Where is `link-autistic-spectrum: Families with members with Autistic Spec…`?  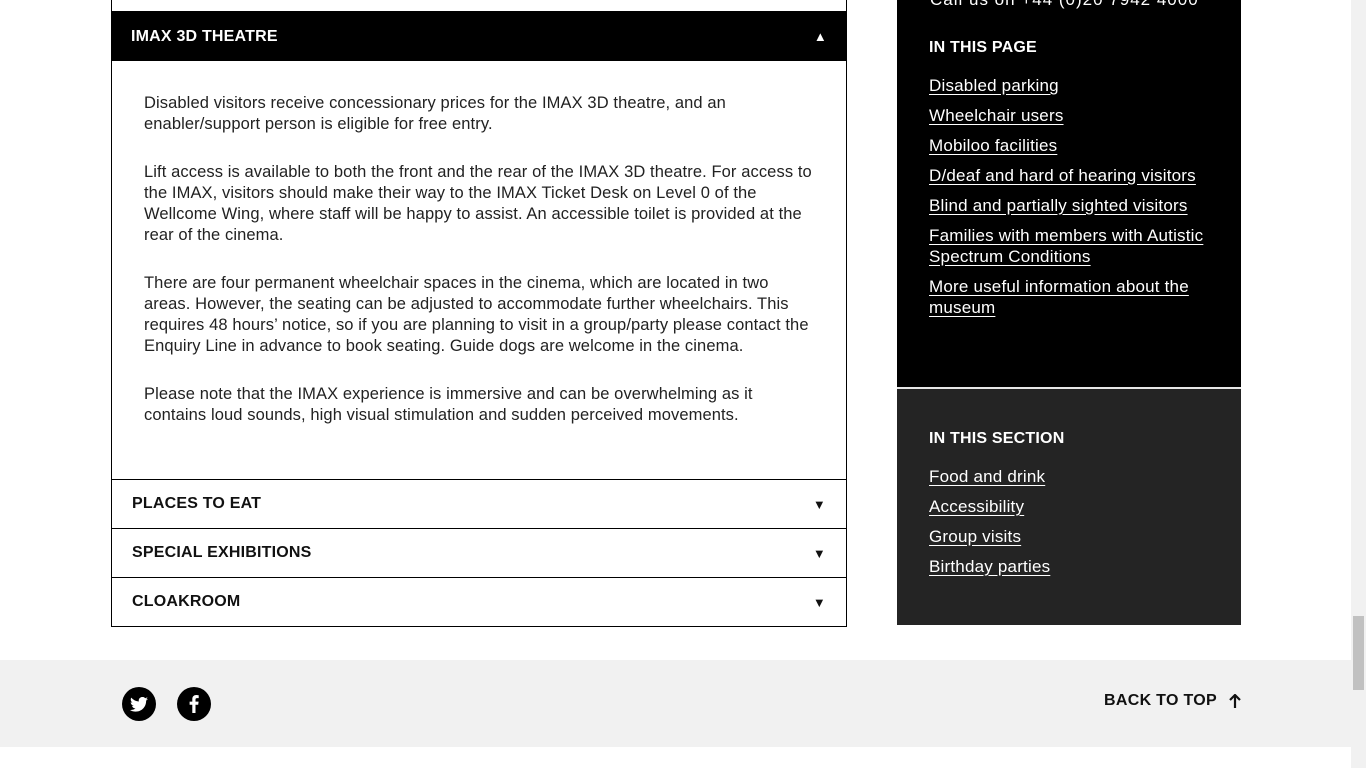
link-autistic-spectrum: Families with members with Autistic Spec… is located at coordinates (1069, 246).